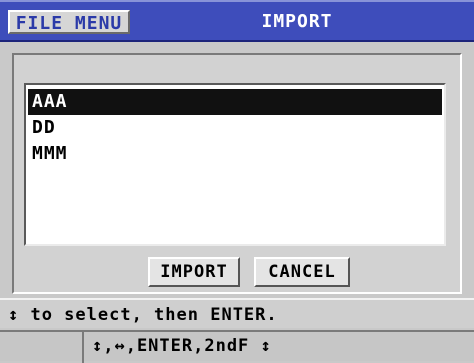 The width and height of the screenshot is (474, 363). Describe the element at coordinates (83, 347) in the screenshot. I see `footer-divider` at that location.